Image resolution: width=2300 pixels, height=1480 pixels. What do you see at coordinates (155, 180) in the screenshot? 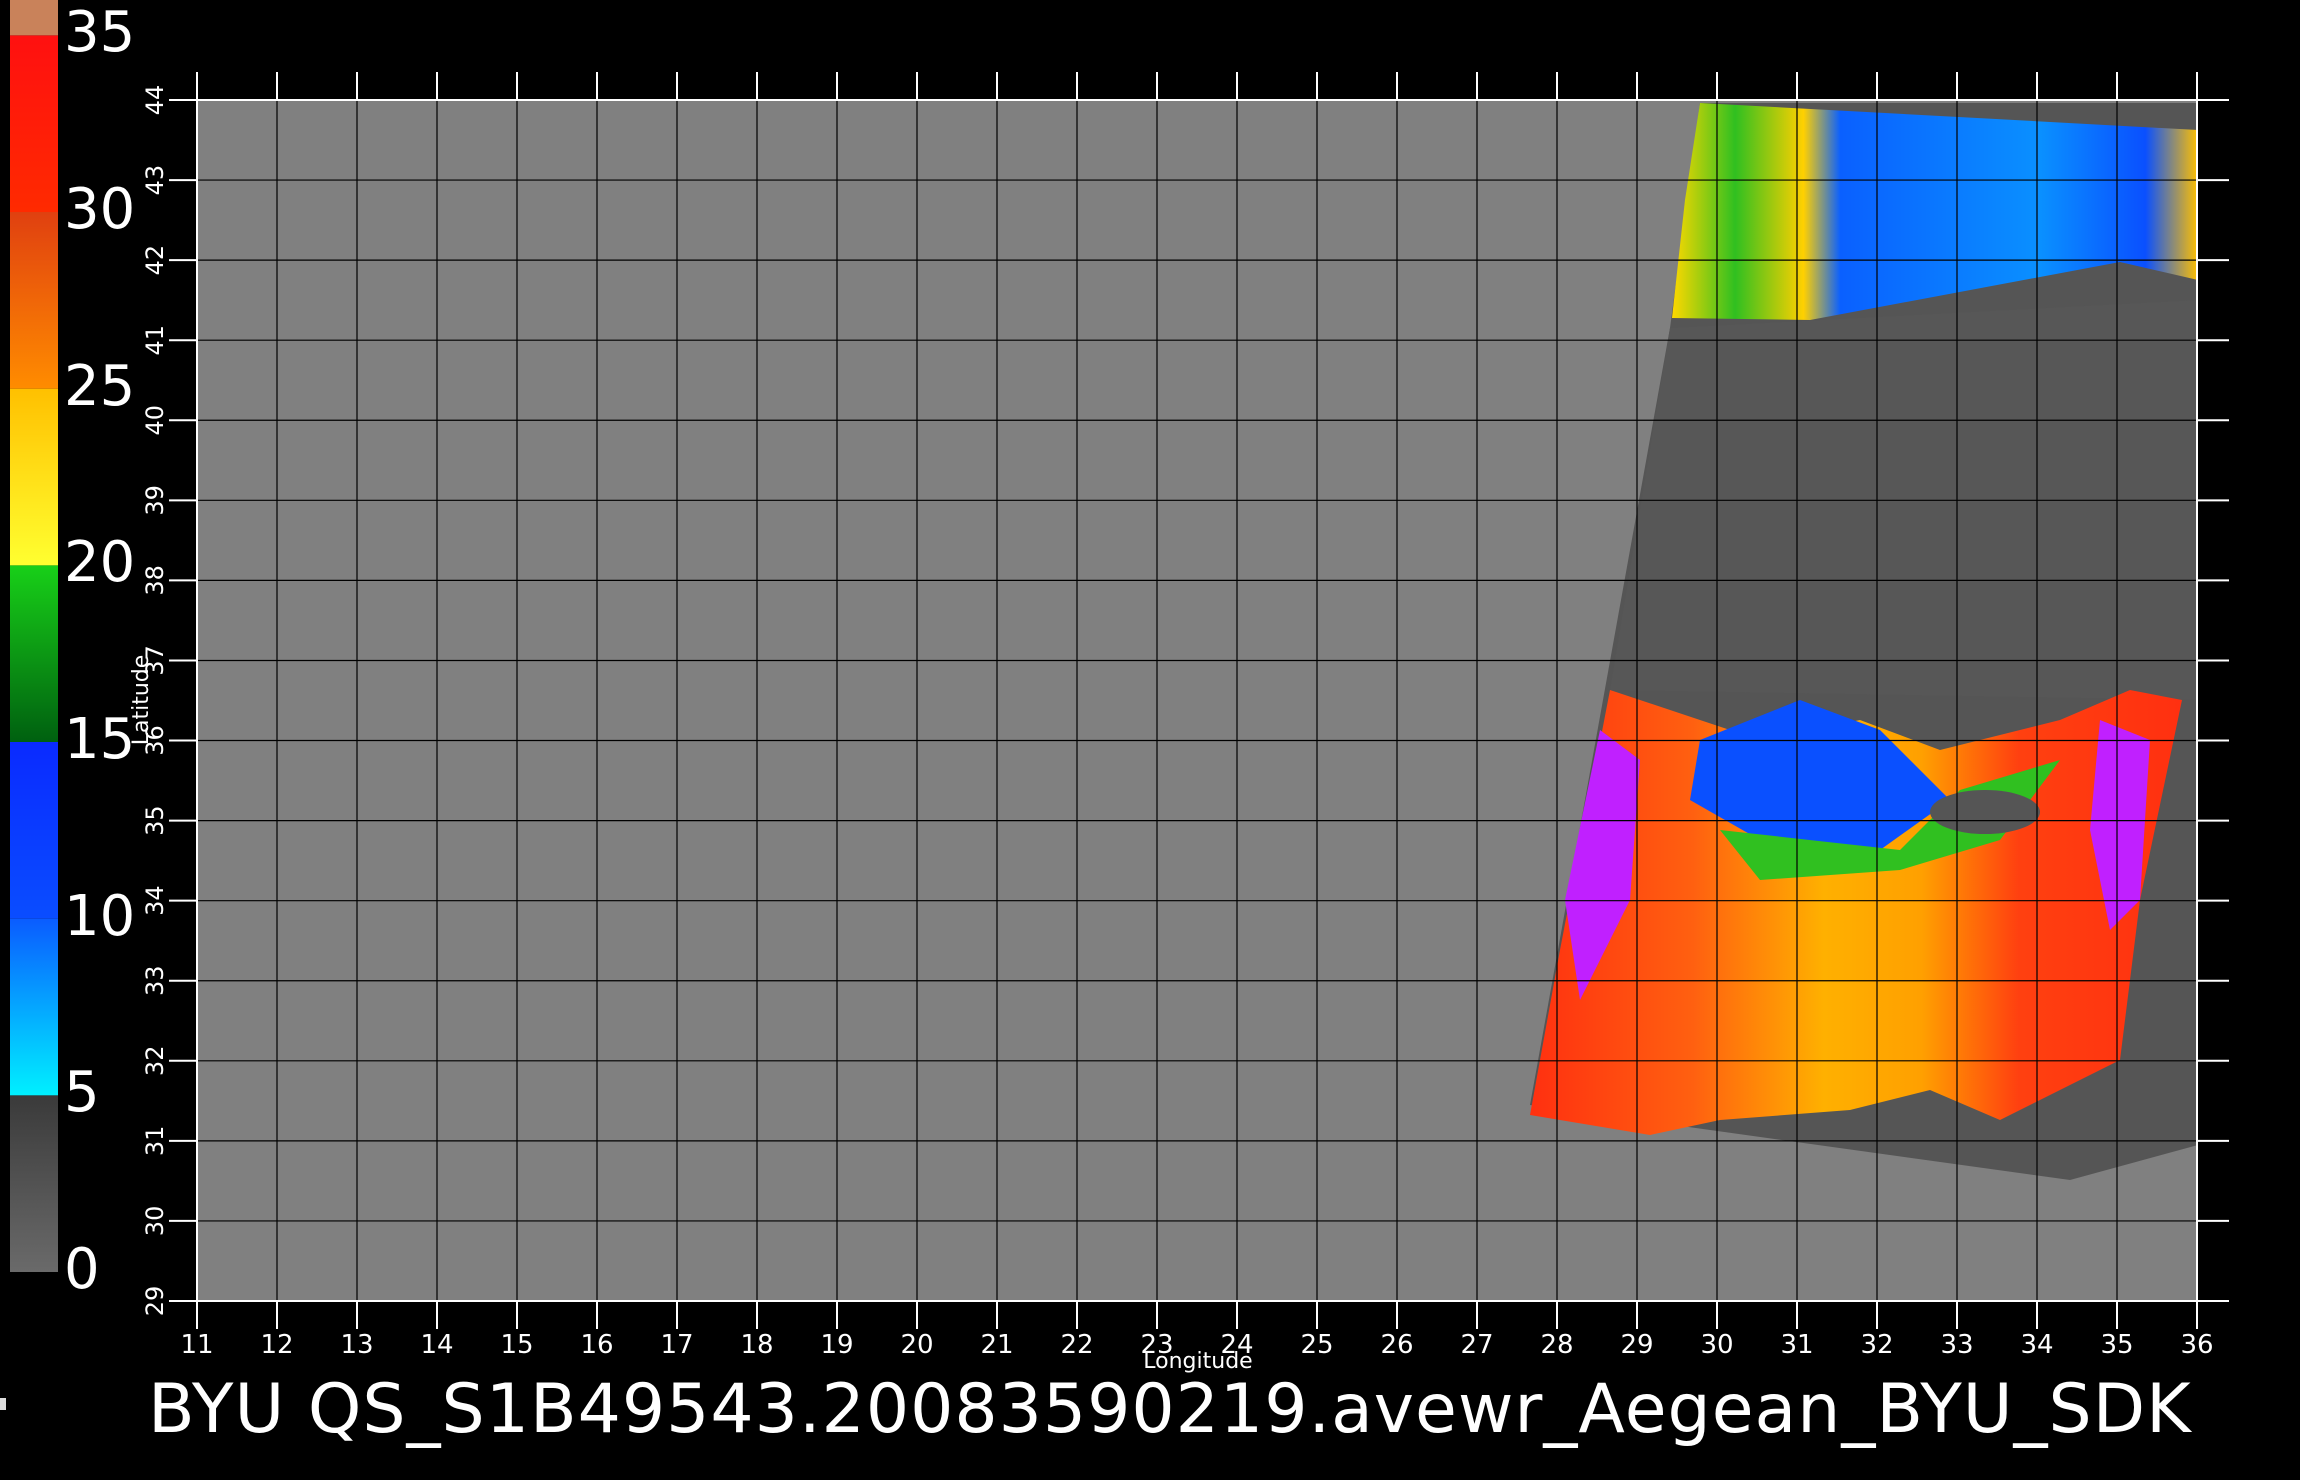
I see `y-tick-label: 43` at bounding box center [155, 180].